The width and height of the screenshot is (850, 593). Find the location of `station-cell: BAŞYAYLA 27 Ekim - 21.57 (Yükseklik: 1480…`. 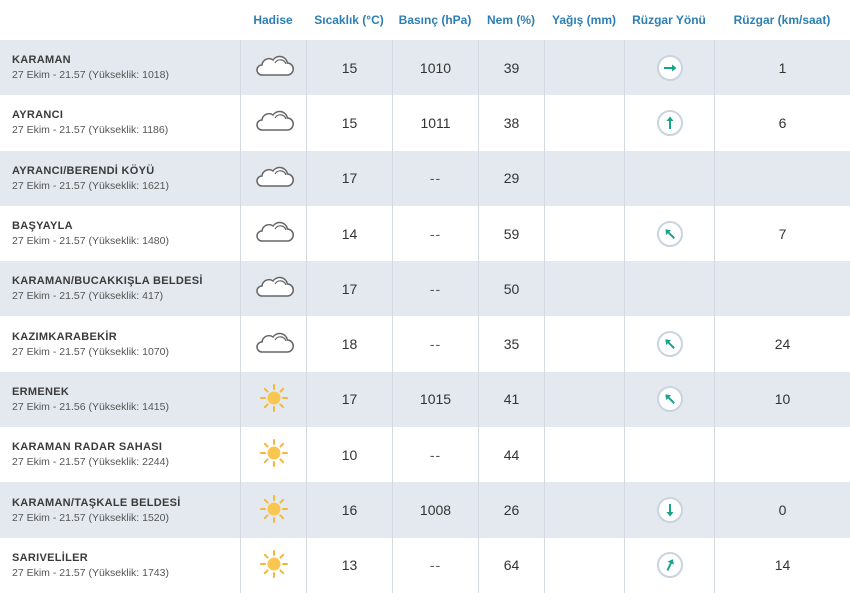

station-cell: BAŞYAYLA 27 Ekim - 21.57 (Yükseklik: 1480… is located at coordinates (120, 233).